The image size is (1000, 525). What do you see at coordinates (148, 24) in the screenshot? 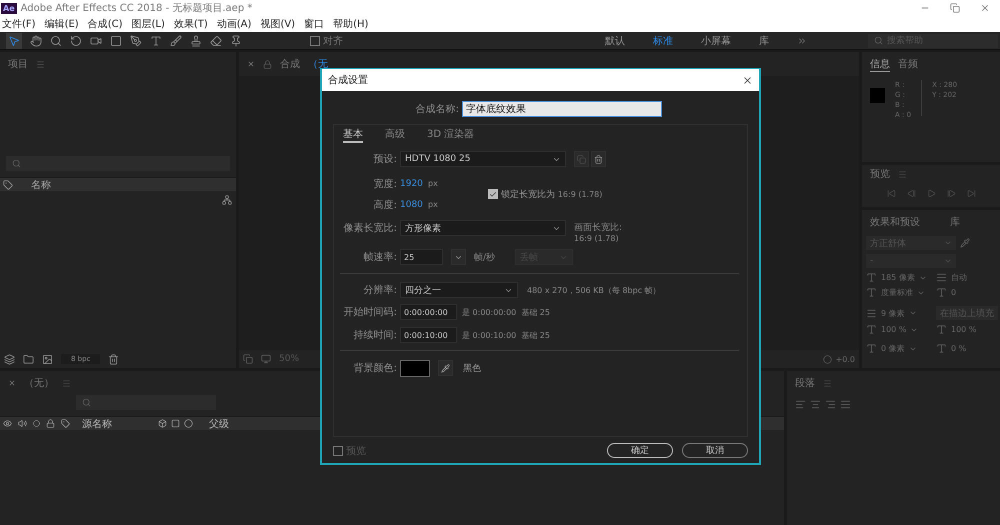
I see `menu-item: 图层(L)` at bounding box center [148, 24].